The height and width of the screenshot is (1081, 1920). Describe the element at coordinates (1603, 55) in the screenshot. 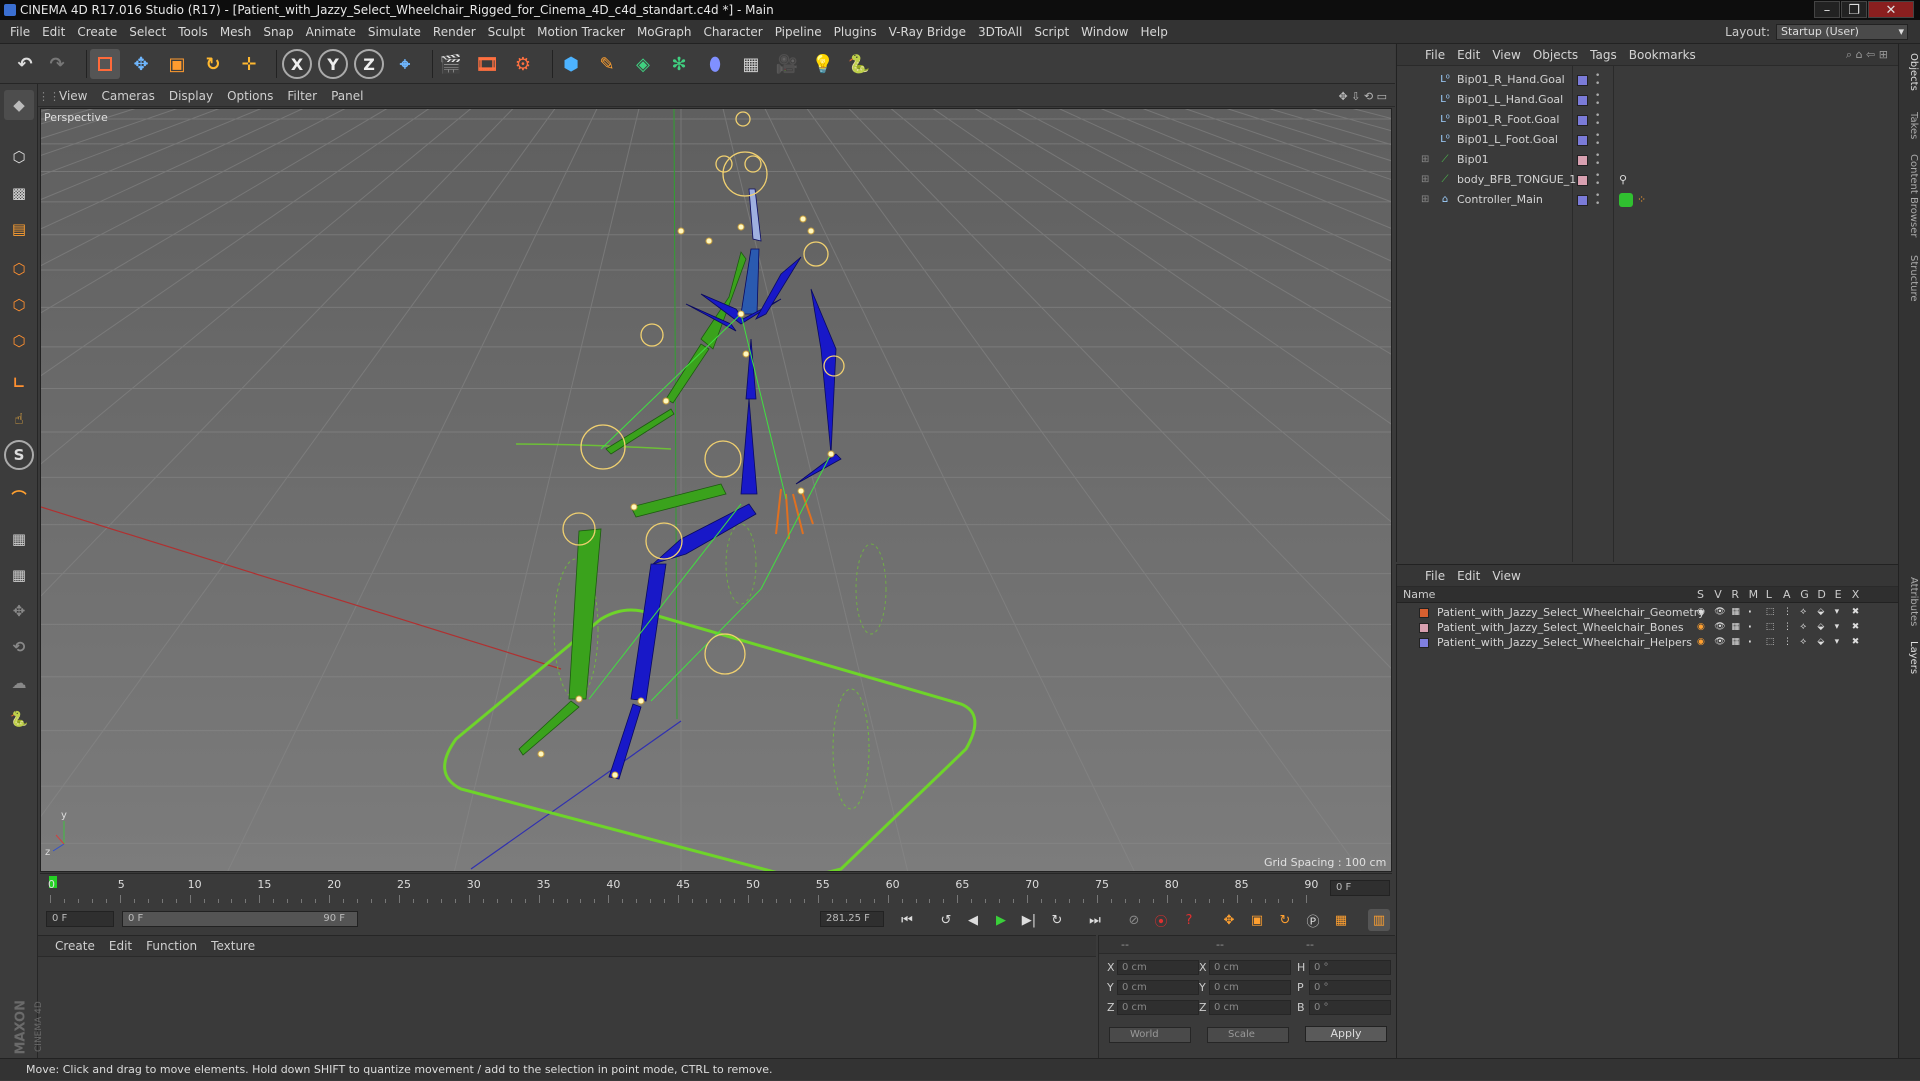

I see `object-menu-tags: Tags` at that location.